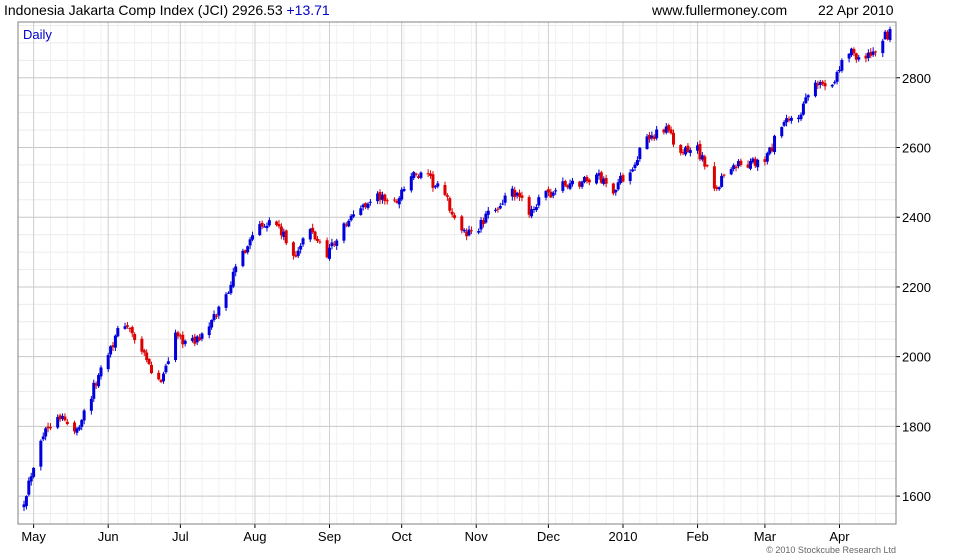  Describe the element at coordinates (831, 550) in the screenshot. I see `copyright-credit: © 2010 Stockcube Research Ltd` at that location.